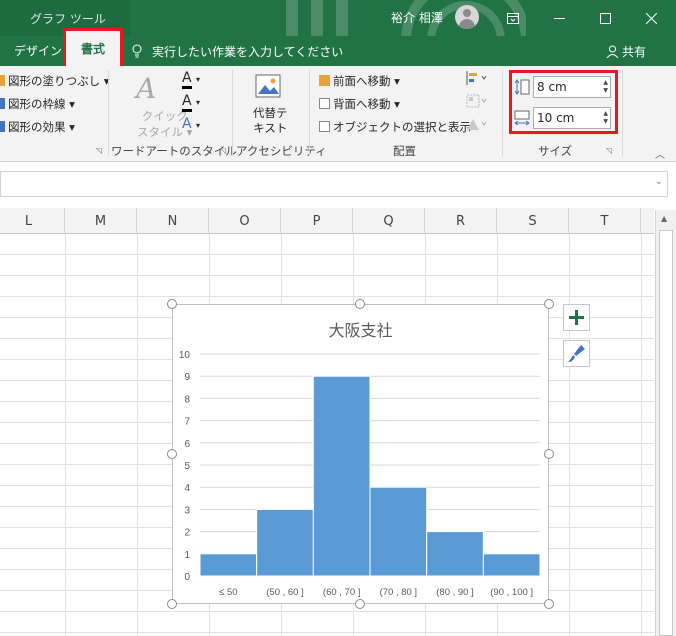 The height and width of the screenshot is (636, 676). I want to click on maximize-icon, so click(605, 18).